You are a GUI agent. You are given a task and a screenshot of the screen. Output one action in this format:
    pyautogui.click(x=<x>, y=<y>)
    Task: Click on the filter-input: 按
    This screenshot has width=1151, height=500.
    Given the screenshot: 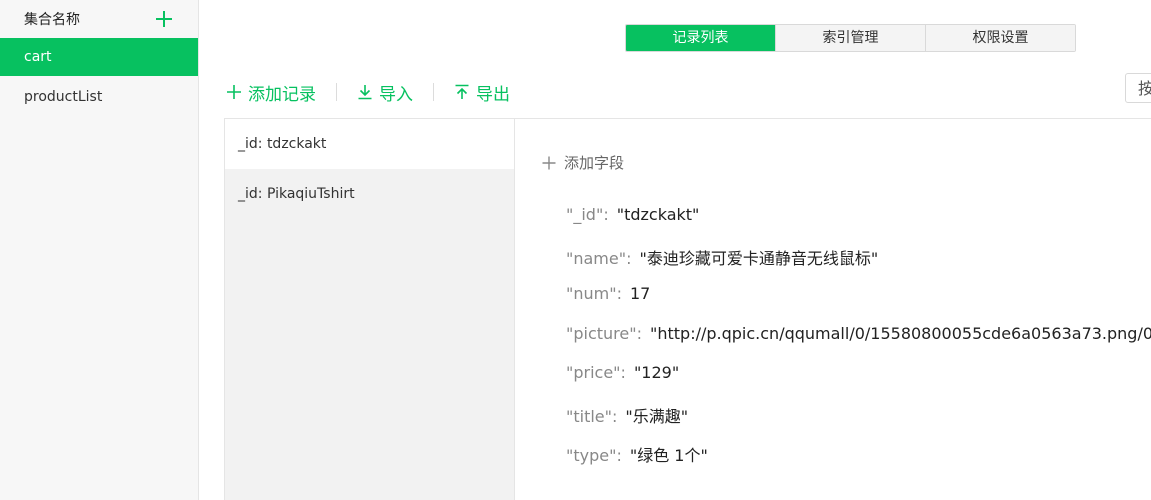 What is the action you would take?
    pyautogui.click(x=1138, y=88)
    